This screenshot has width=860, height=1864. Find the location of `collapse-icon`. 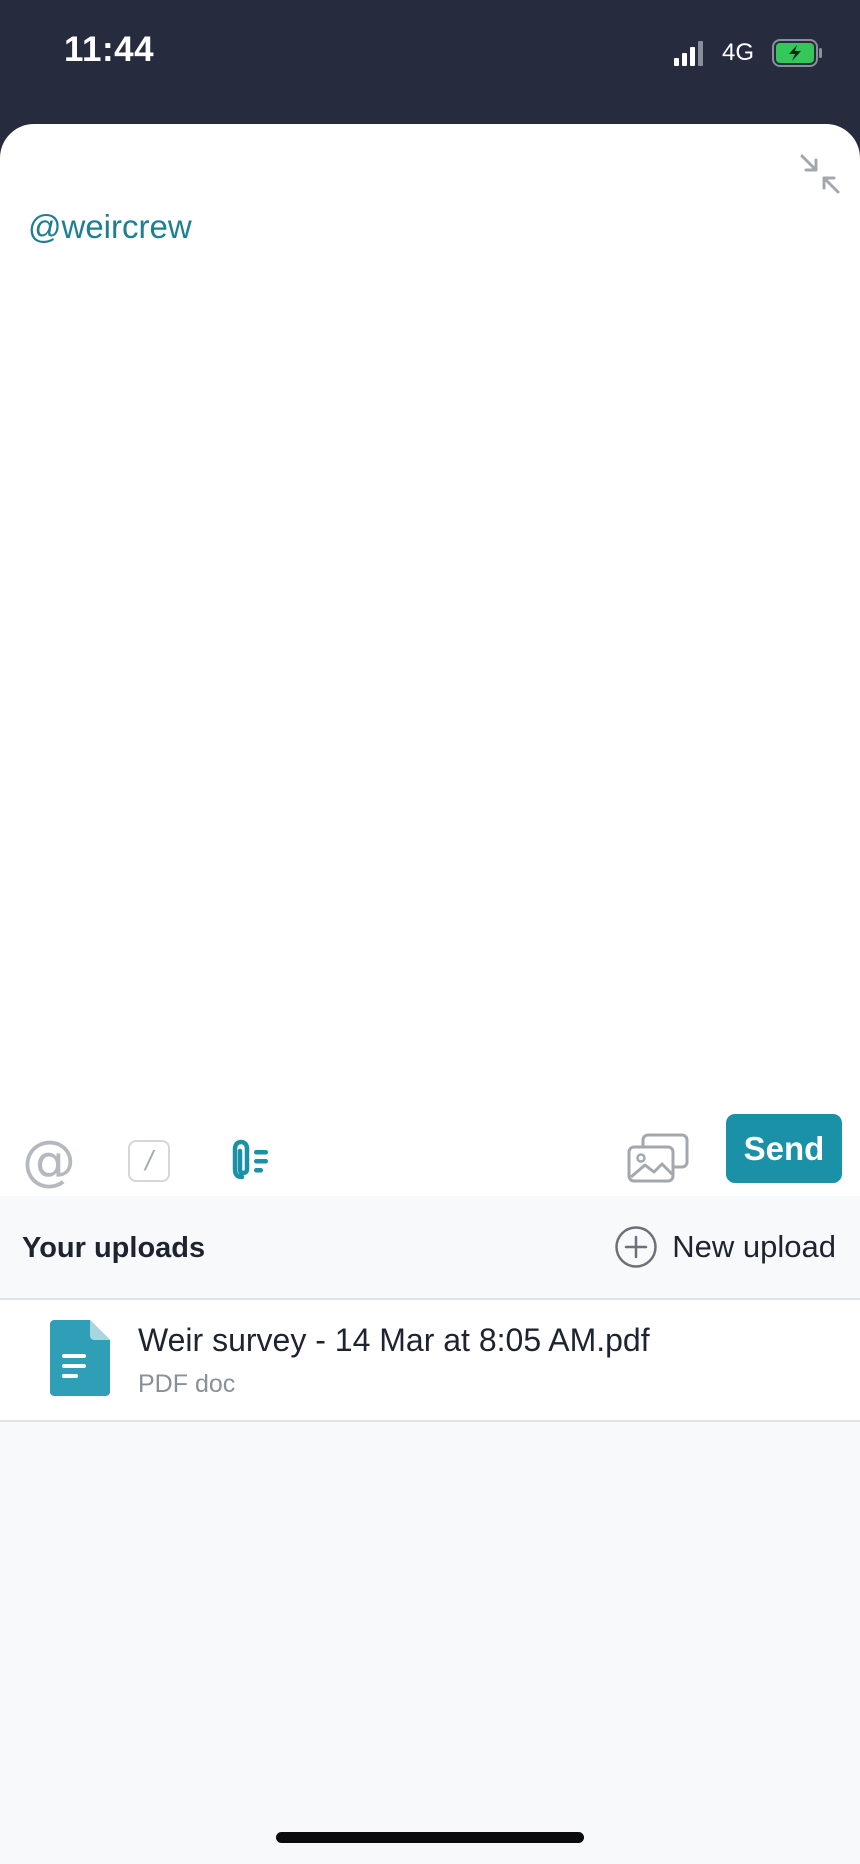

collapse-icon is located at coordinates (820, 174).